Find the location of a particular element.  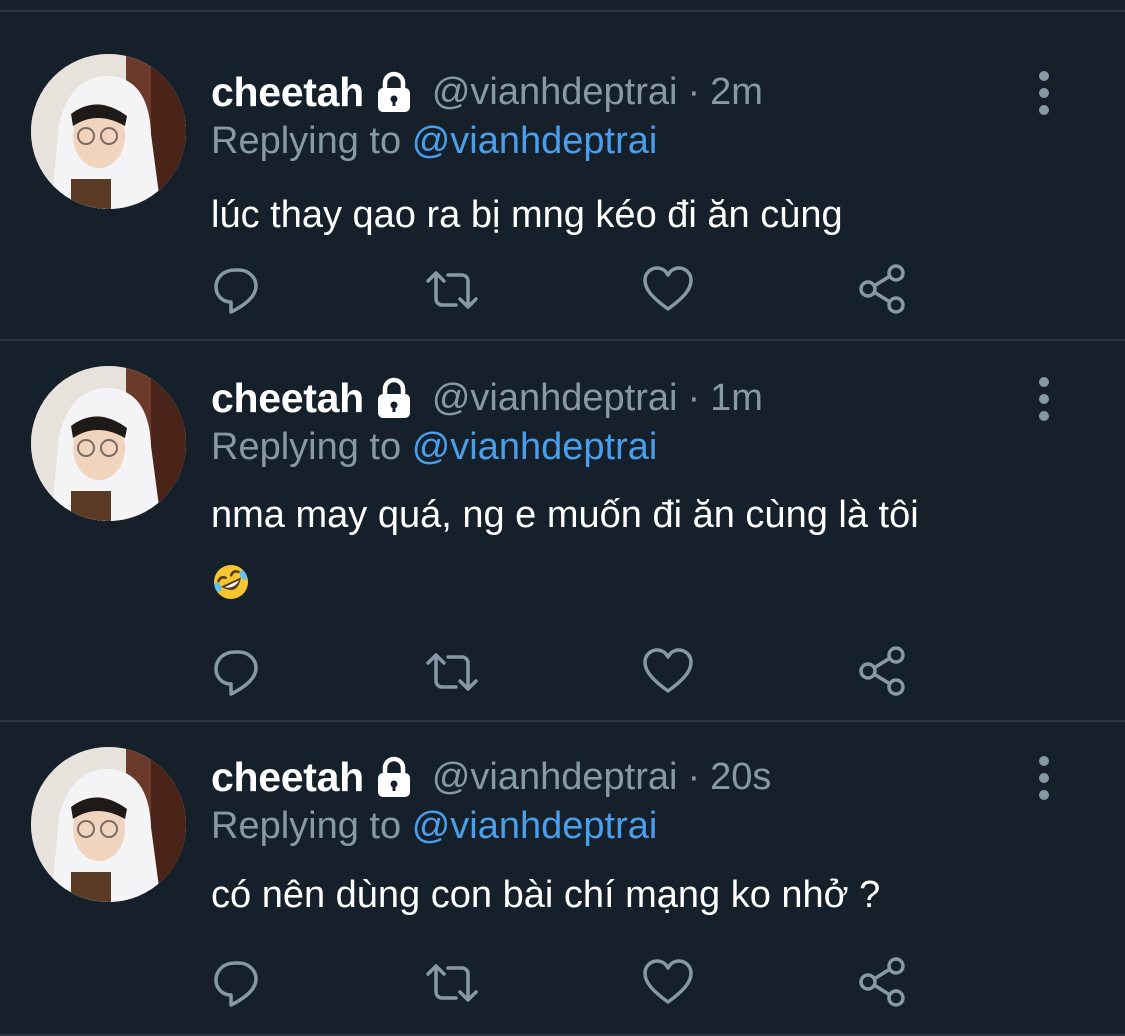

tweet-text-content: có nên dùng con bài chí mạng ko nhở ? is located at coordinates (546, 895).